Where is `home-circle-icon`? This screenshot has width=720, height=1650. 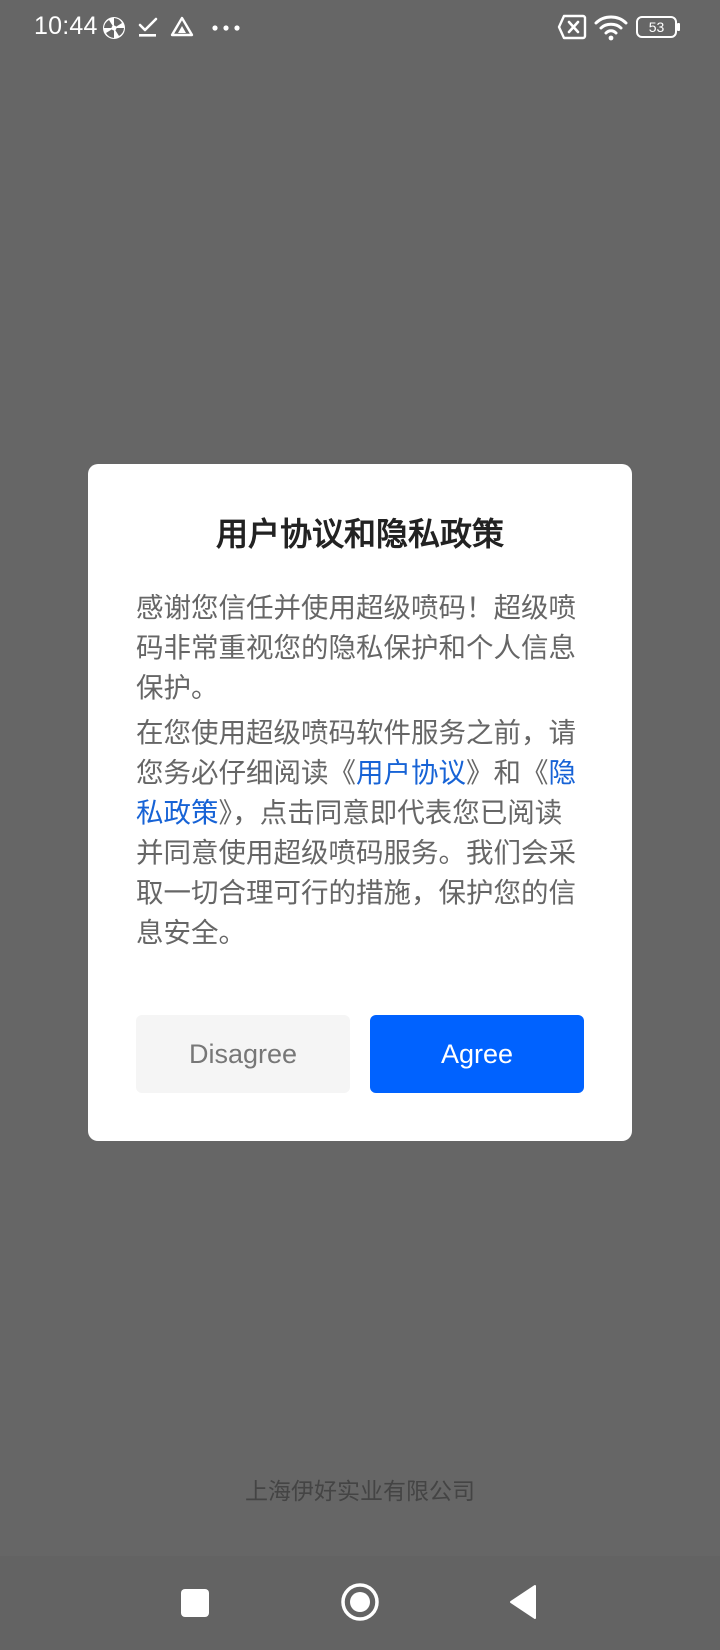 home-circle-icon is located at coordinates (360, 1602).